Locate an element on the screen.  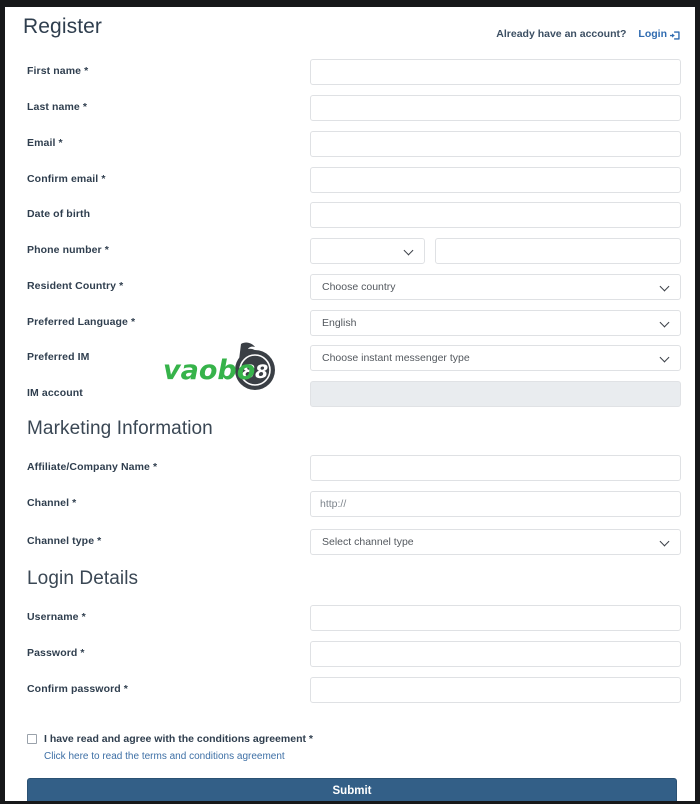
preferred-language-select: English is located at coordinates (495, 323).